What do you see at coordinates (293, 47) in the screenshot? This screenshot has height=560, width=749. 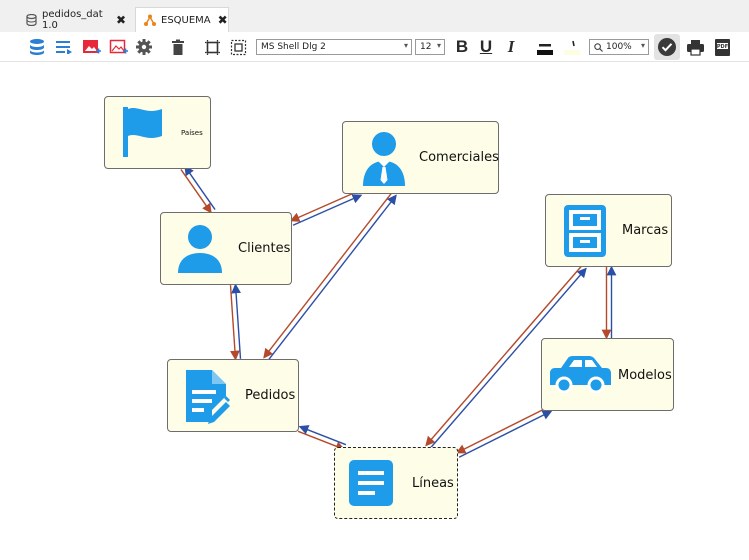 I see `font-name-value: MS Shell Dlg 2` at bounding box center [293, 47].